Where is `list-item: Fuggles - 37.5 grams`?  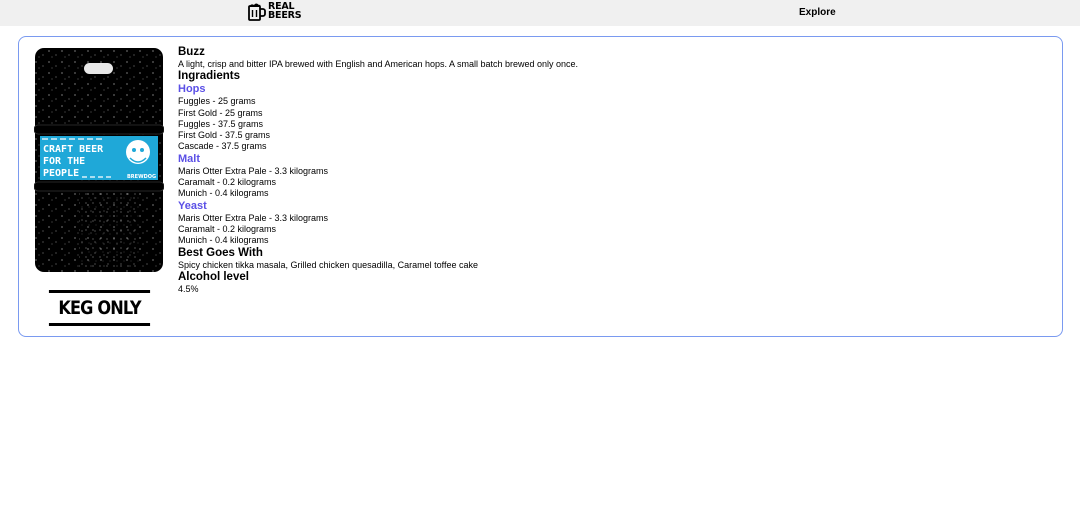
list-item: Fuggles - 37.5 grams is located at coordinates (221, 123).